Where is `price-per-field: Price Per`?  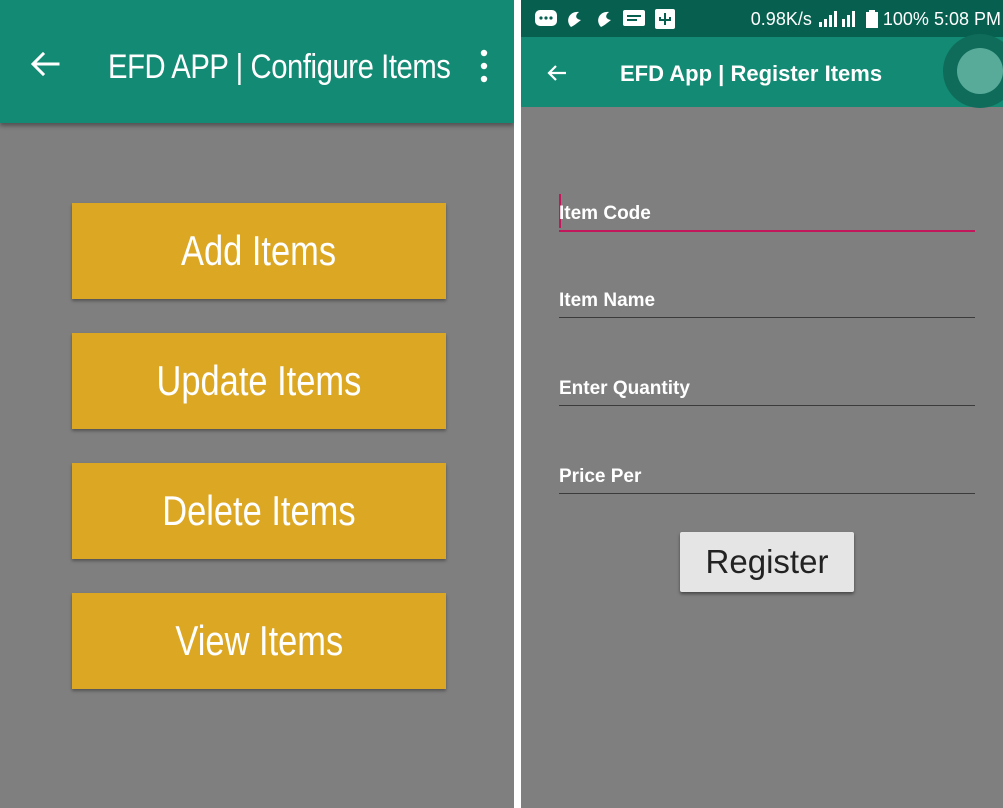 price-per-field: Price Per is located at coordinates (767, 475).